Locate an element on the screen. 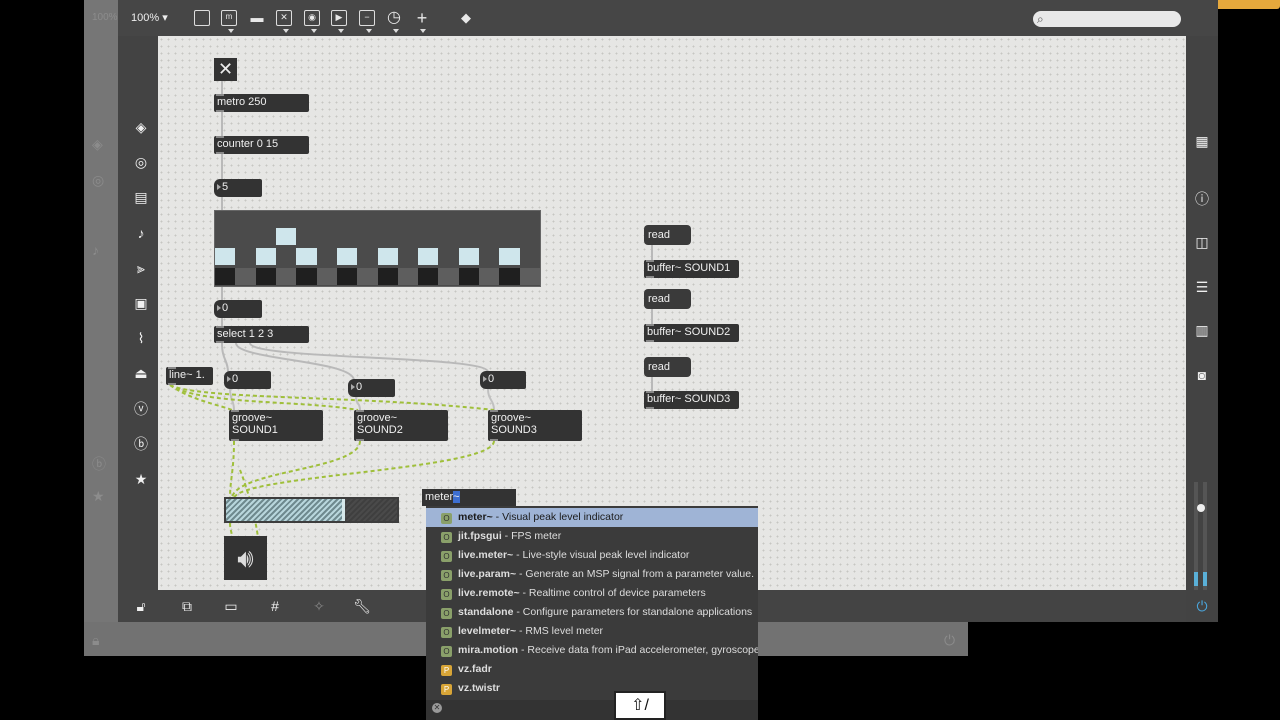 This screenshot has width=1280, height=720. matrix-cell-highlight is located at coordinates (286, 236).